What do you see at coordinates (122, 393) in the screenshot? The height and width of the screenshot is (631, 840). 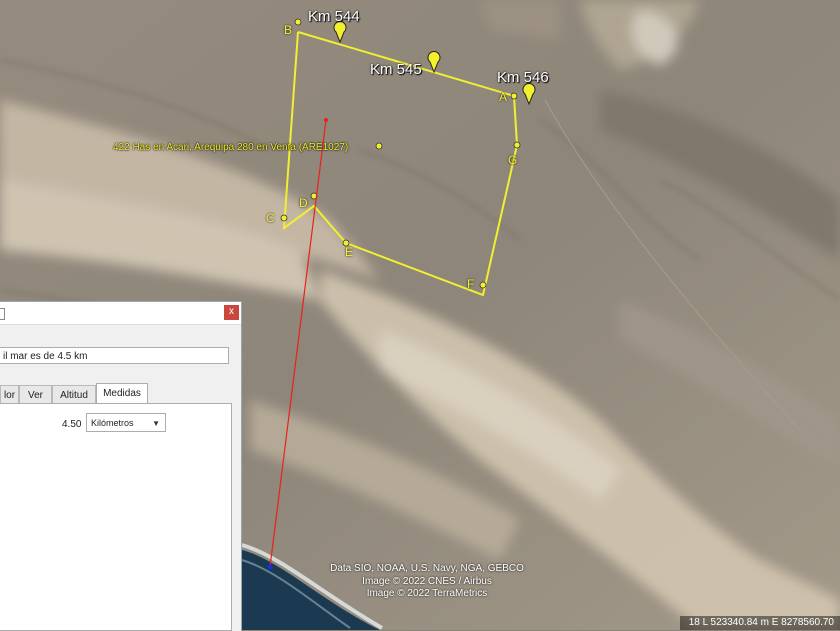 I see `tab-medidas: Medidas` at bounding box center [122, 393].